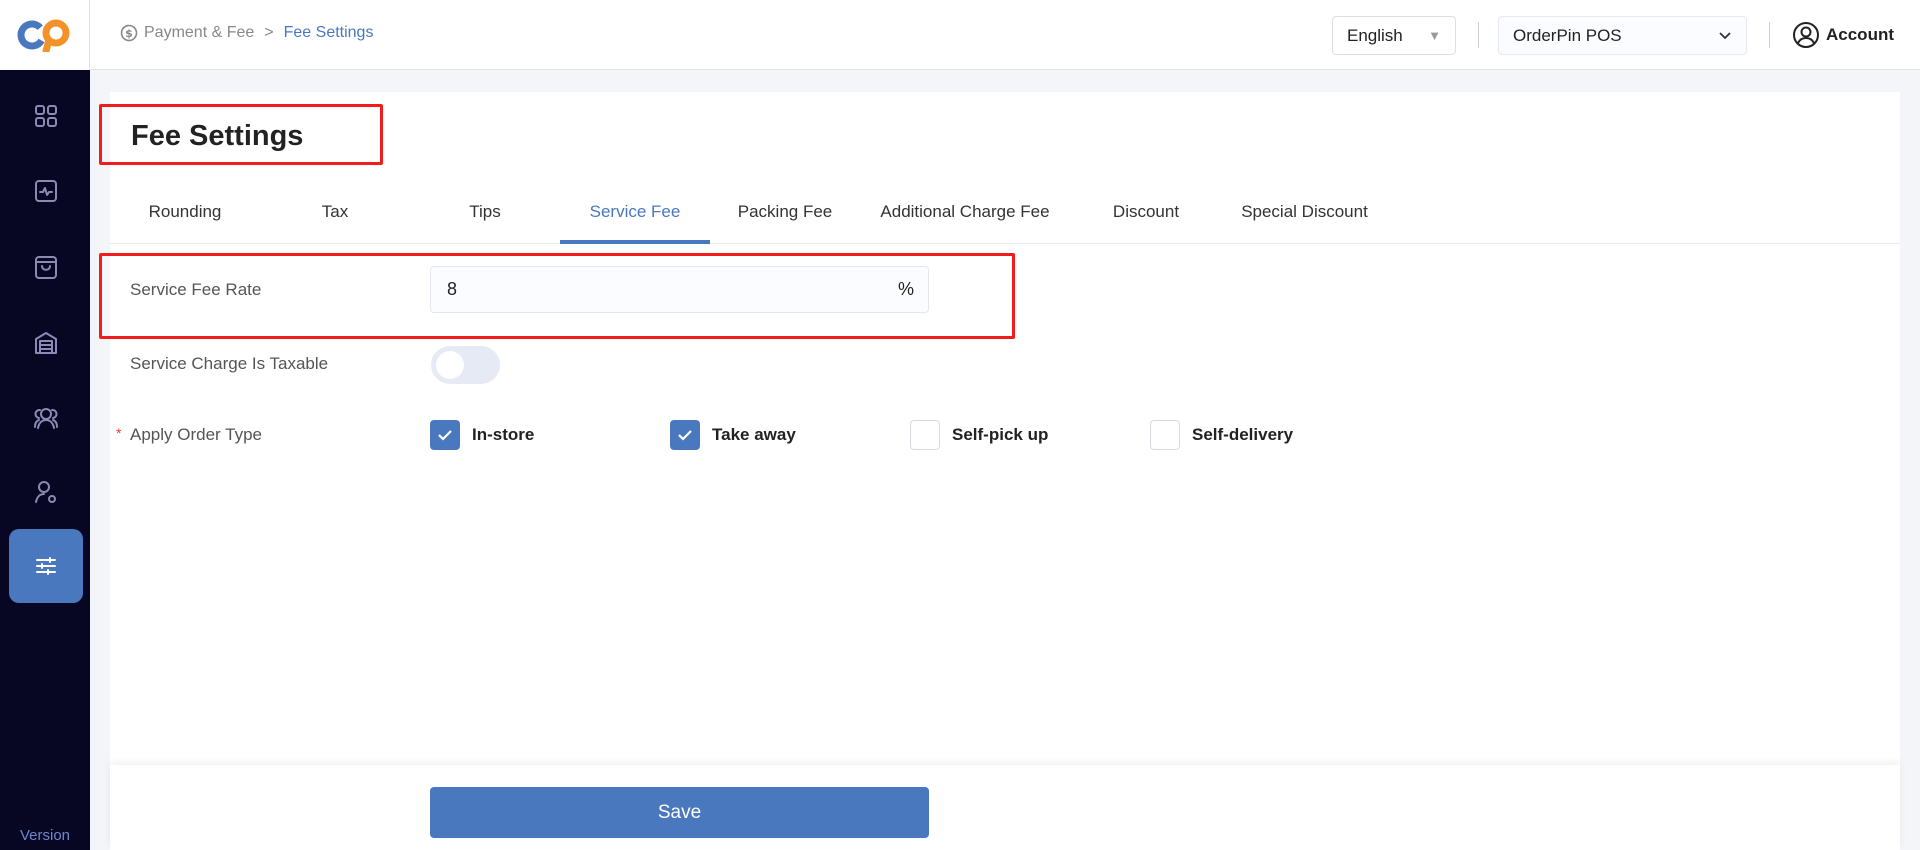  Describe the element at coordinates (119, 433) in the screenshot. I see `required-asterisk: *` at that location.